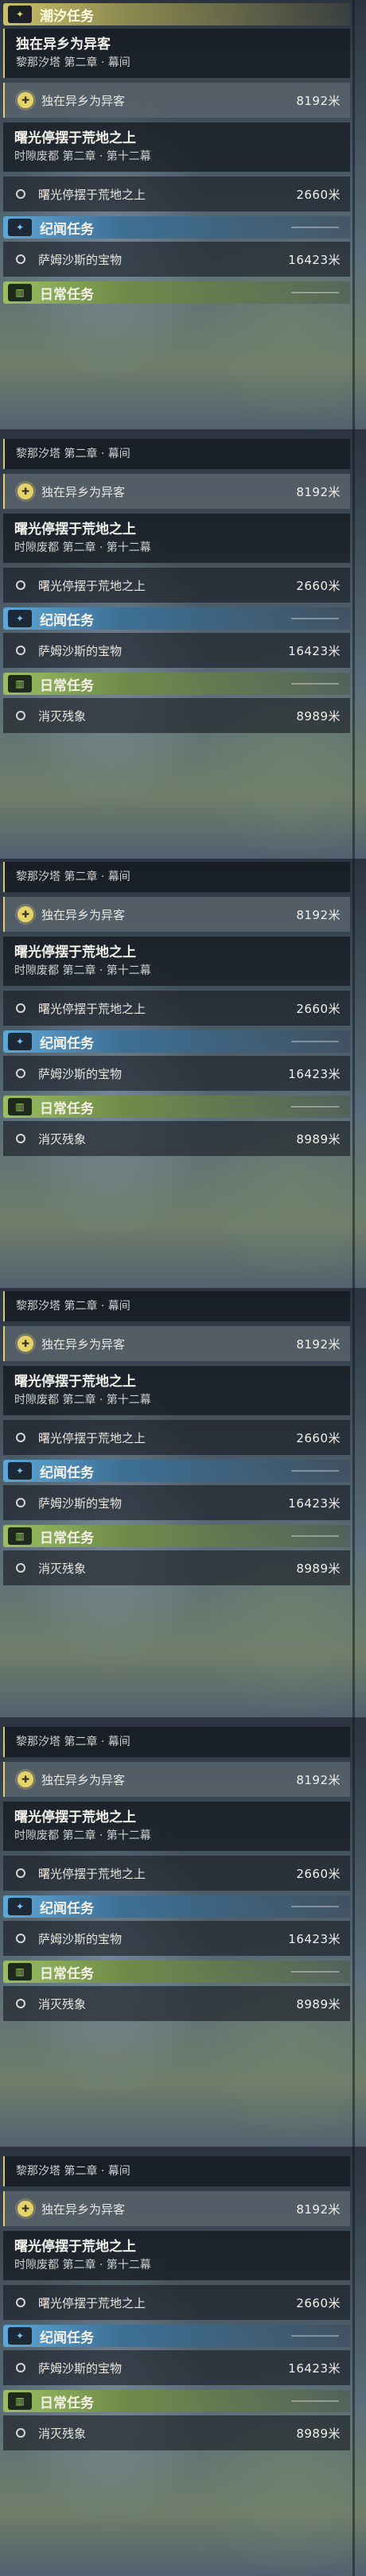  What do you see at coordinates (62, 1138) in the screenshot?
I see `objective-label: 消灭残象` at bounding box center [62, 1138].